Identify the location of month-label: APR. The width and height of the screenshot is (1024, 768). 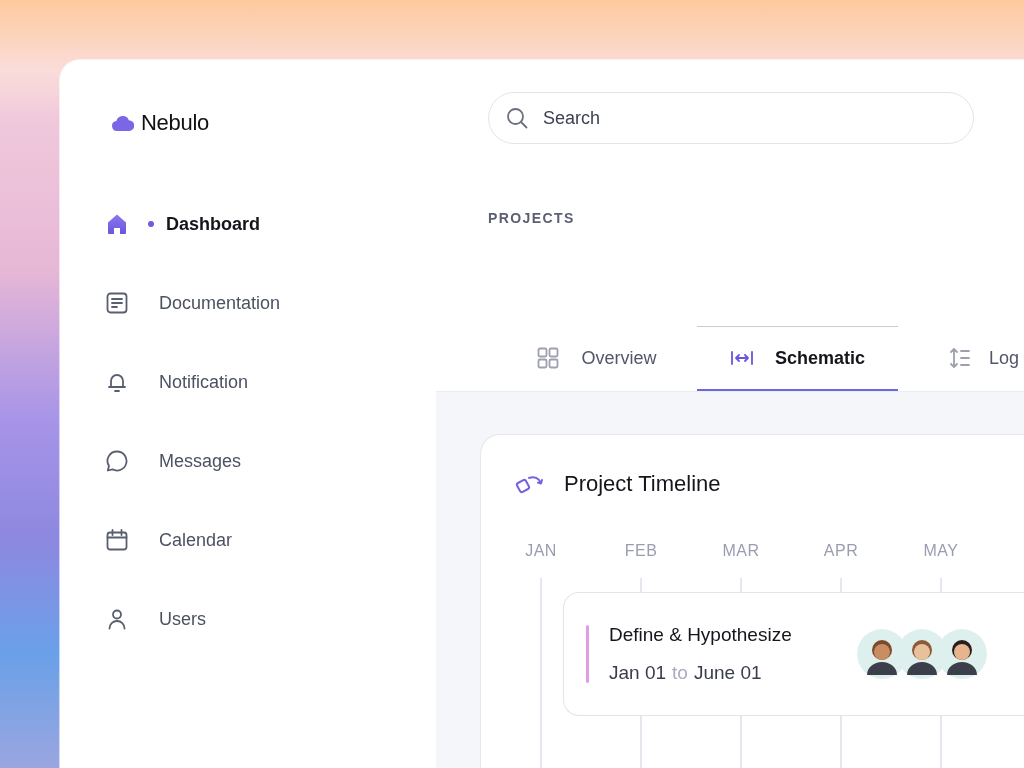
(841, 551).